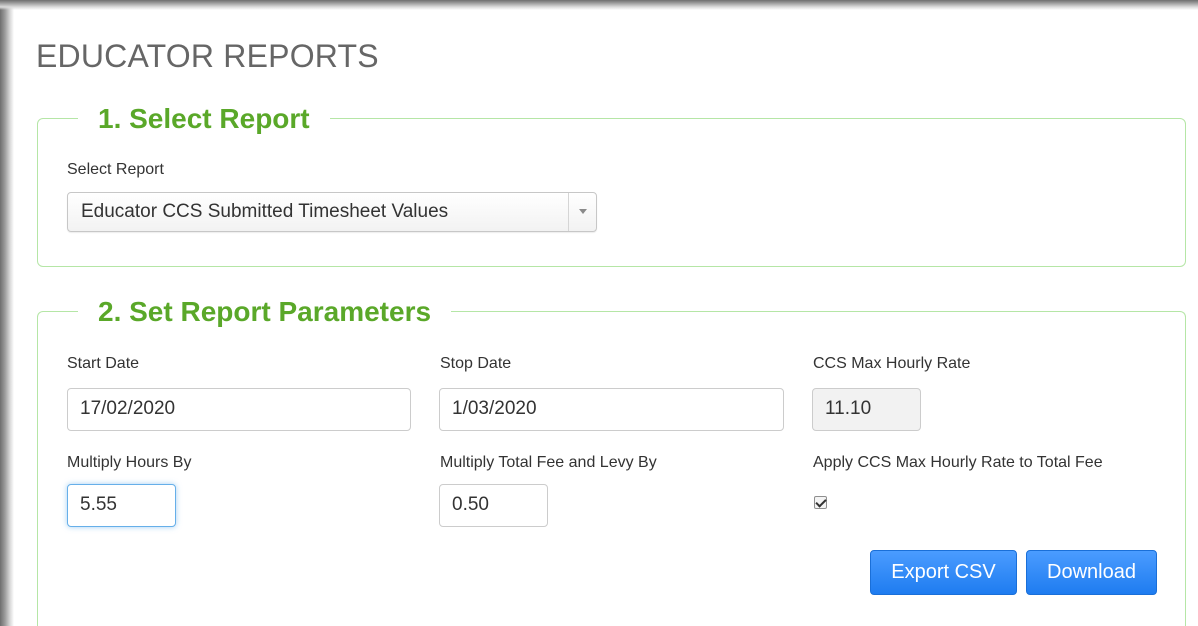 The height and width of the screenshot is (626, 1198). What do you see at coordinates (958, 462) in the screenshot?
I see `apply-rate-label: Apply CCS Max Hourly Rate to Total Fee` at bounding box center [958, 462].